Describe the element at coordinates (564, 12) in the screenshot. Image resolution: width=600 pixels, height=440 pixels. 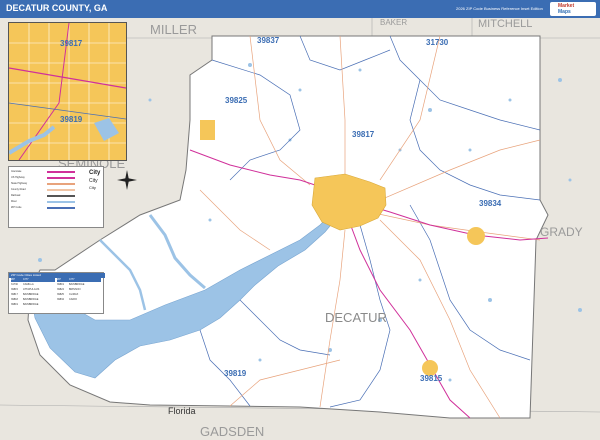
I see `logo-bottom-text: Maps` at that location.